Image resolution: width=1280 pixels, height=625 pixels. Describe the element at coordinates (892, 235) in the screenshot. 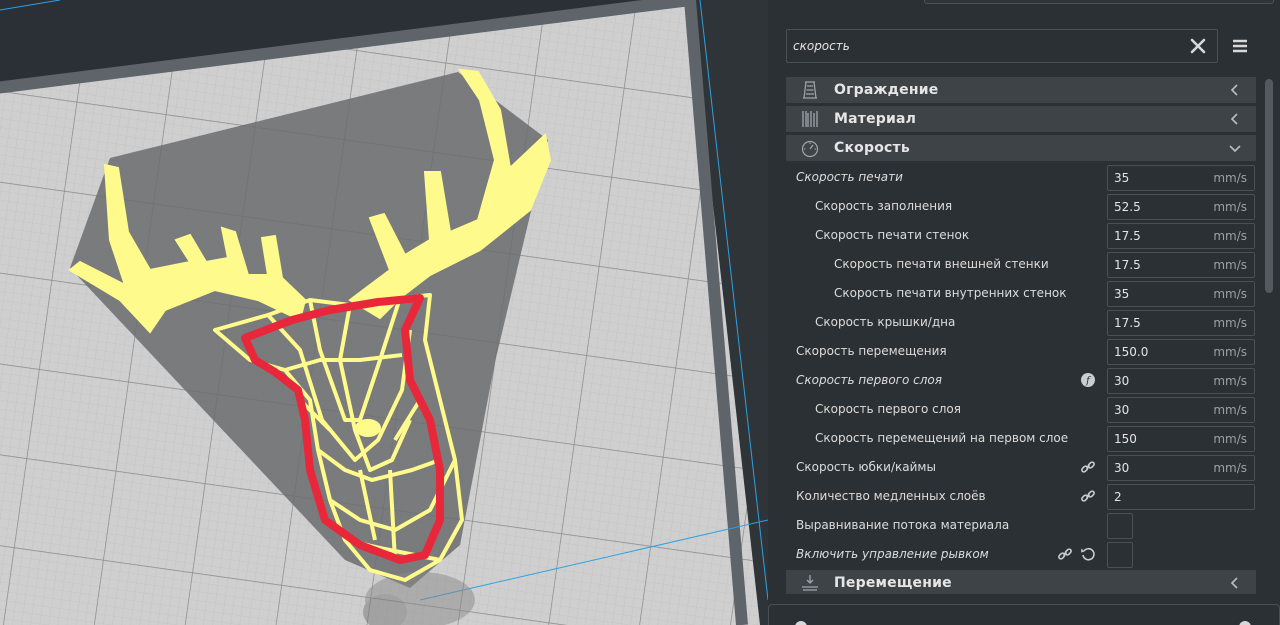

I see `setting-label: Скорость печати стенок` at that location.